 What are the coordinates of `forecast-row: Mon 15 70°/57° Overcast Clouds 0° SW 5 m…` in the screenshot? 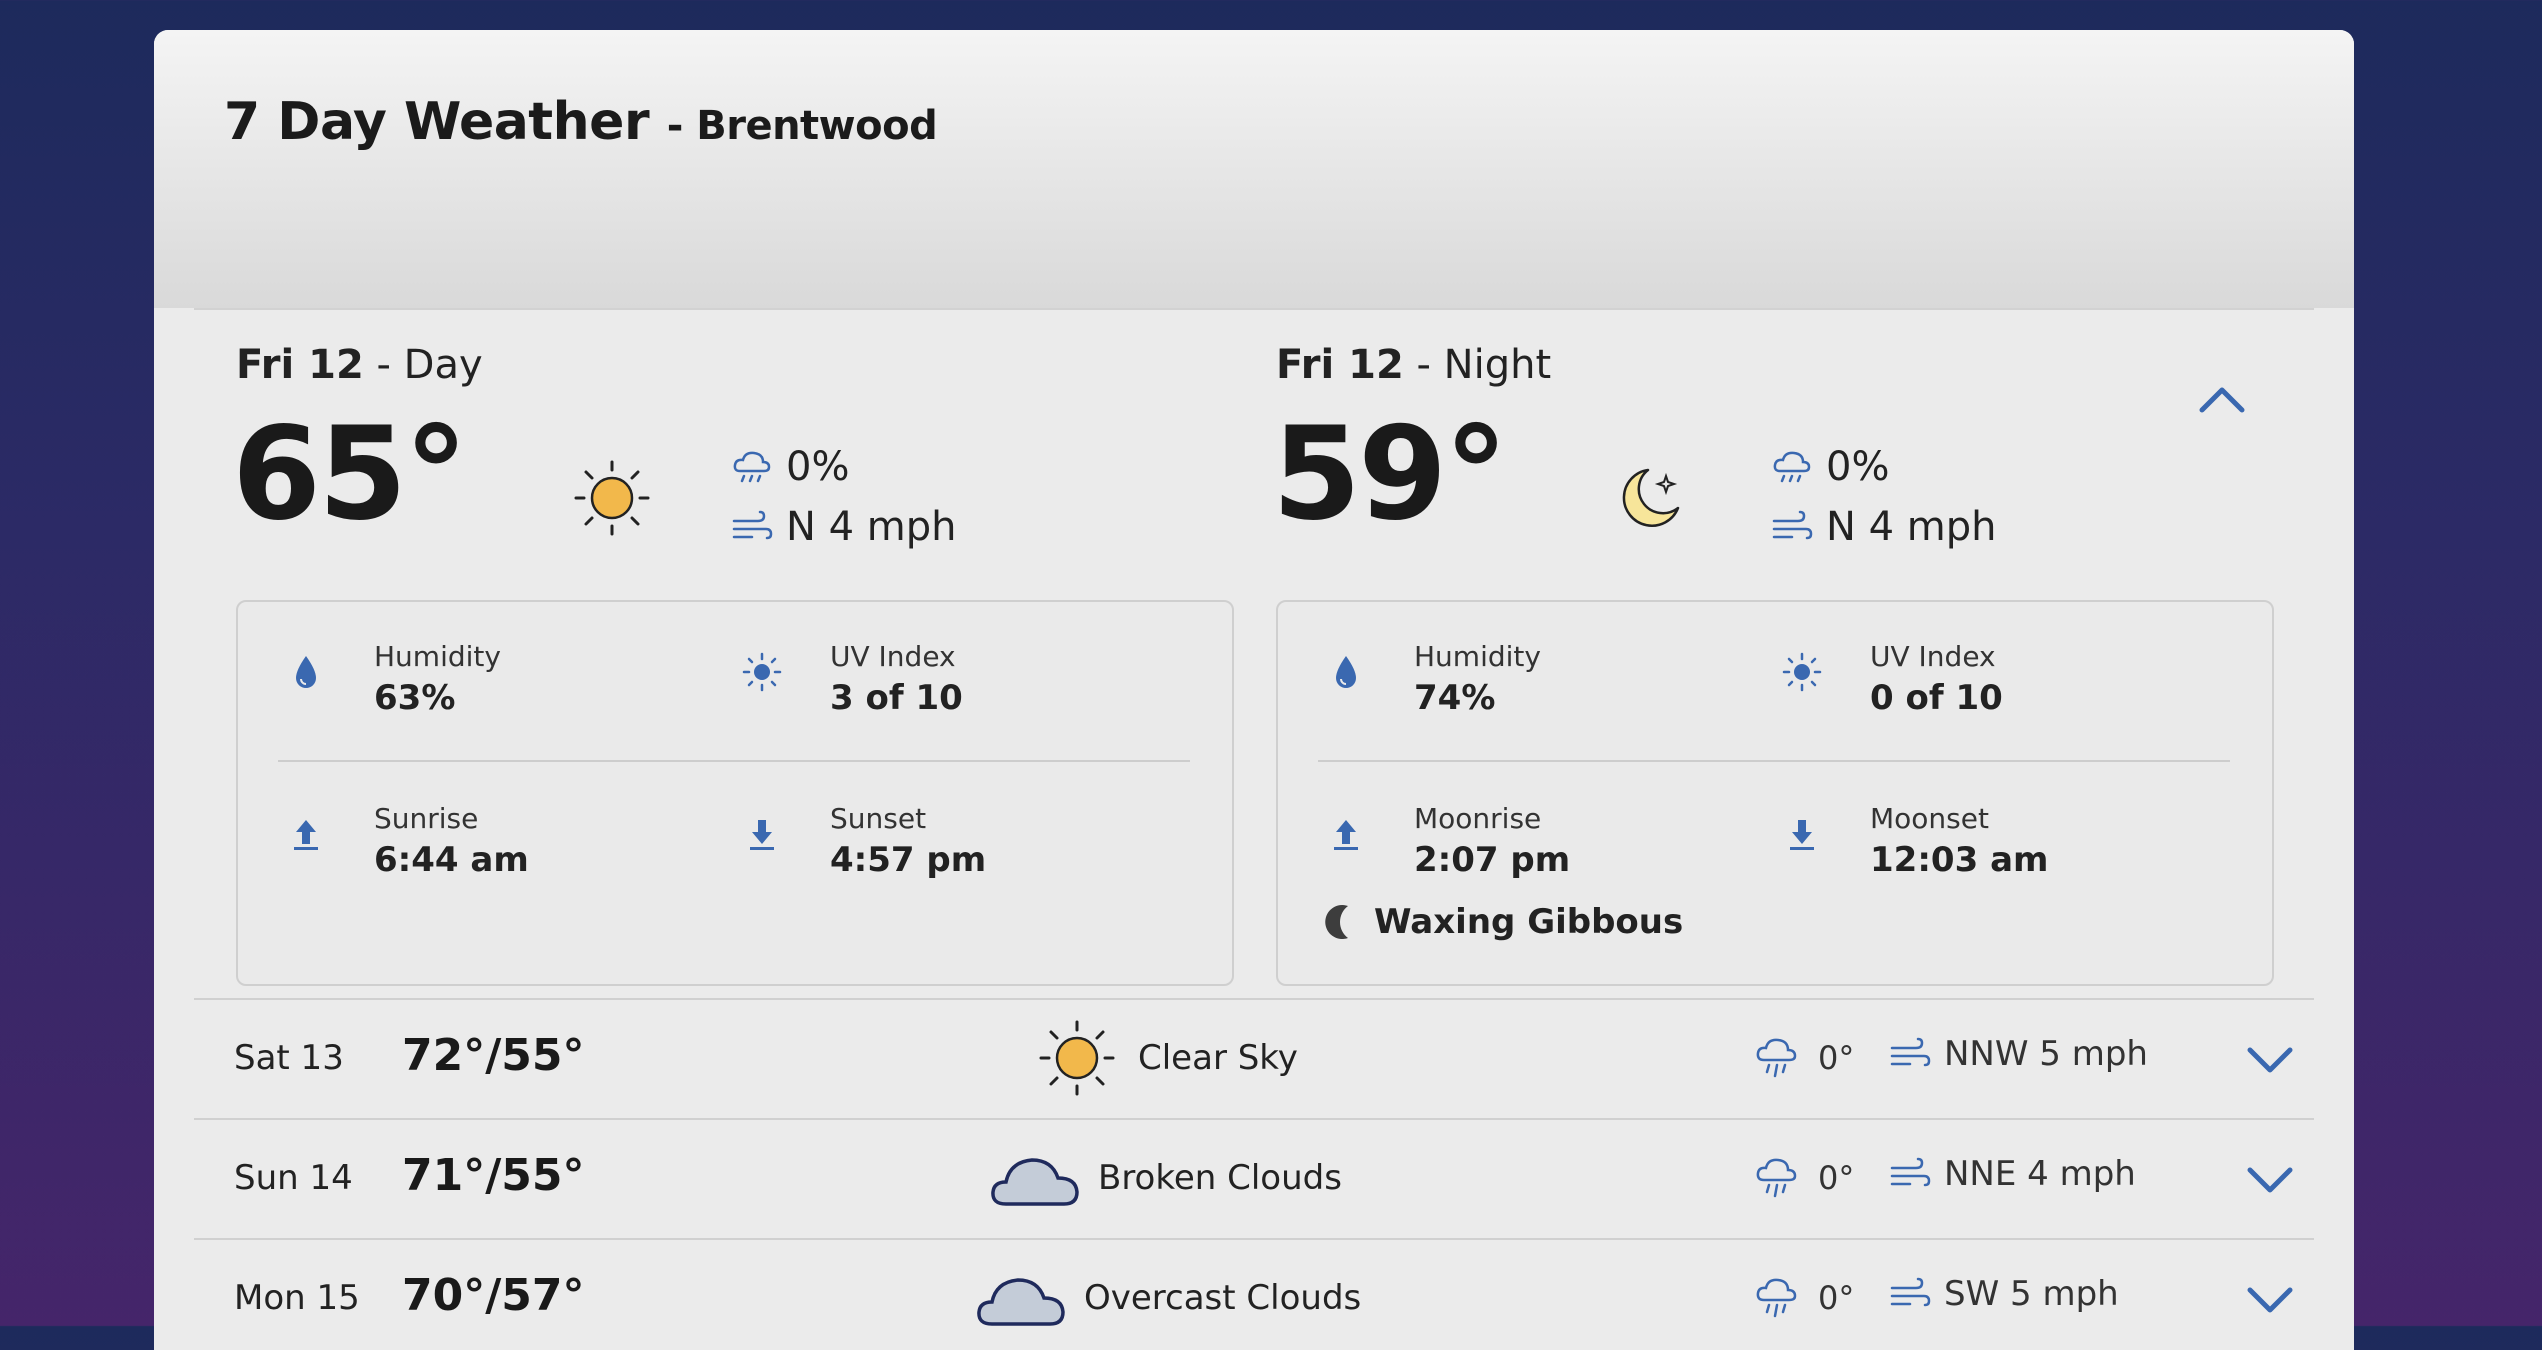 It's located at (1254, 1294).